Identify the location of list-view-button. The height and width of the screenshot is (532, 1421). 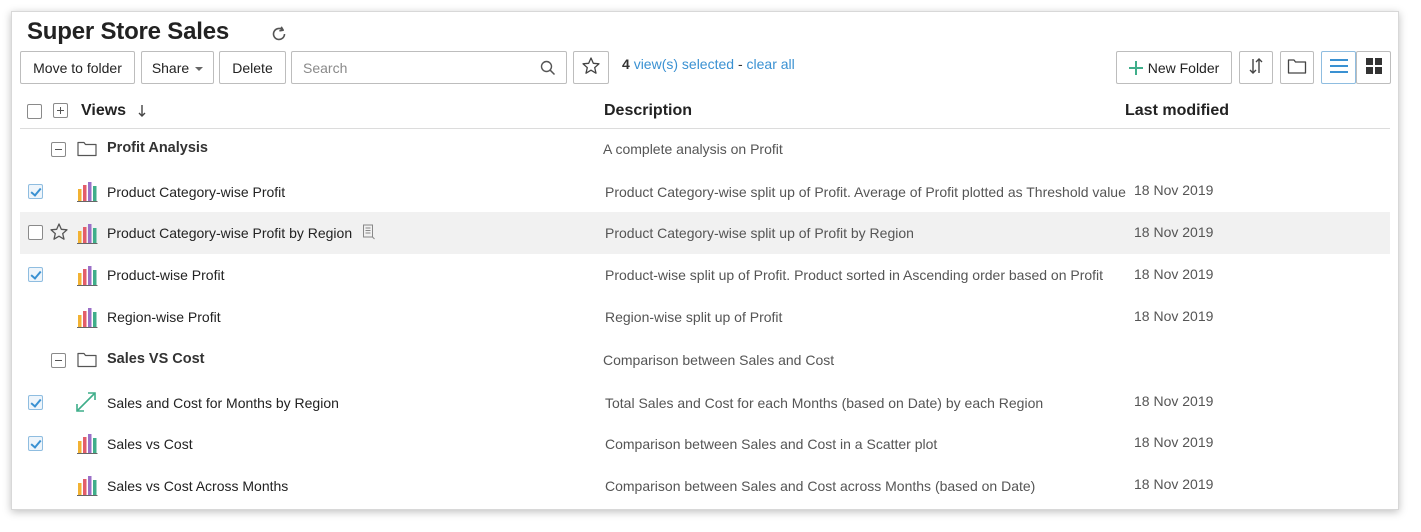
(1338, 67).